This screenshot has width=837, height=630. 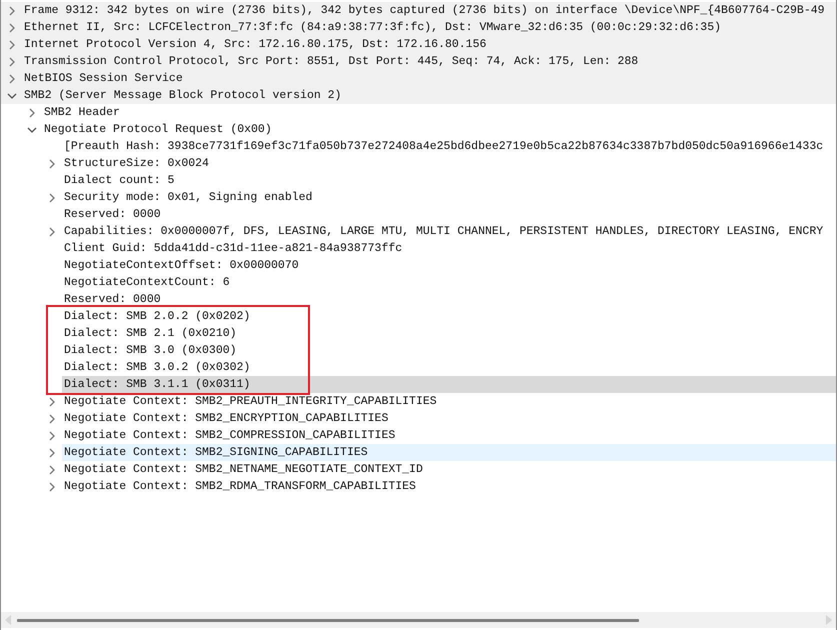 What do you see at coordinates (226, 419) in the screenshot?
I see `field-text: Negotiate Context: SMB2_ENCRYPTION_CAPABILITIES` at bounding box center [226, 419].